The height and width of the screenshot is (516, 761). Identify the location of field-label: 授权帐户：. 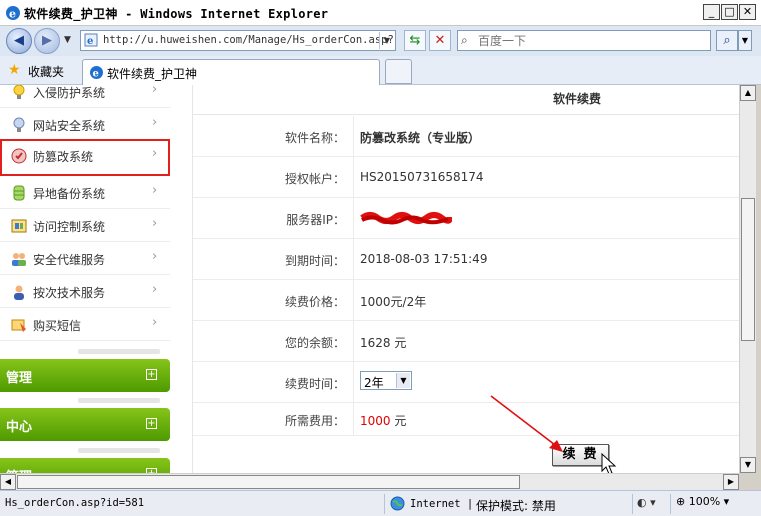
(314, 179).